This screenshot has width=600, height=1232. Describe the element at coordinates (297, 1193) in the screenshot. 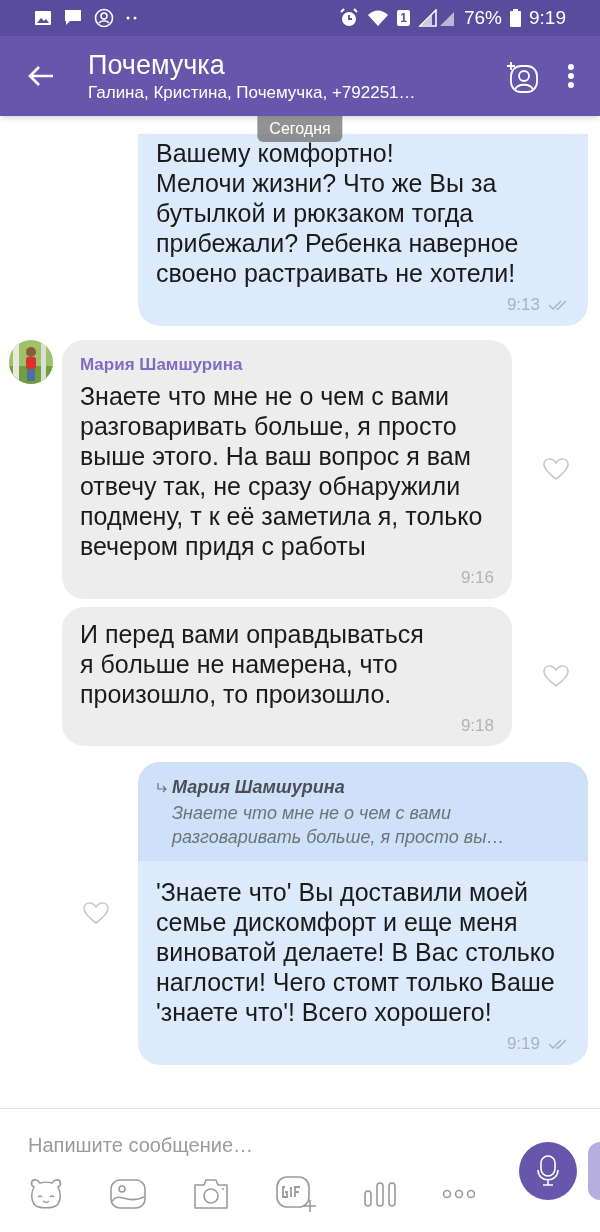

I see `gif-icon` at that location.